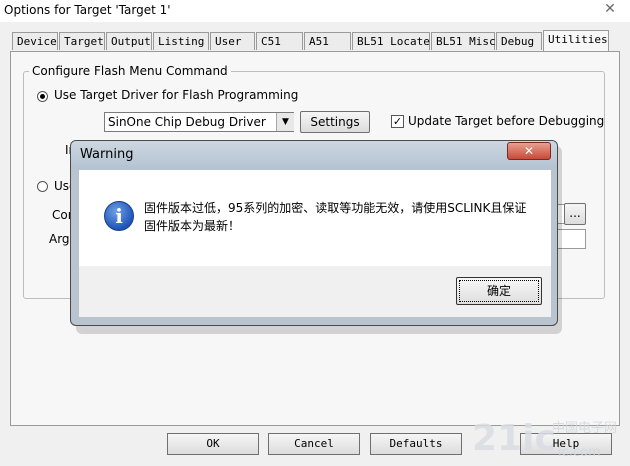 The width and height of the screenshot is (630, 466). I want to click on flash-group-title: Configure Flash Menu Command, so click(130, 71).